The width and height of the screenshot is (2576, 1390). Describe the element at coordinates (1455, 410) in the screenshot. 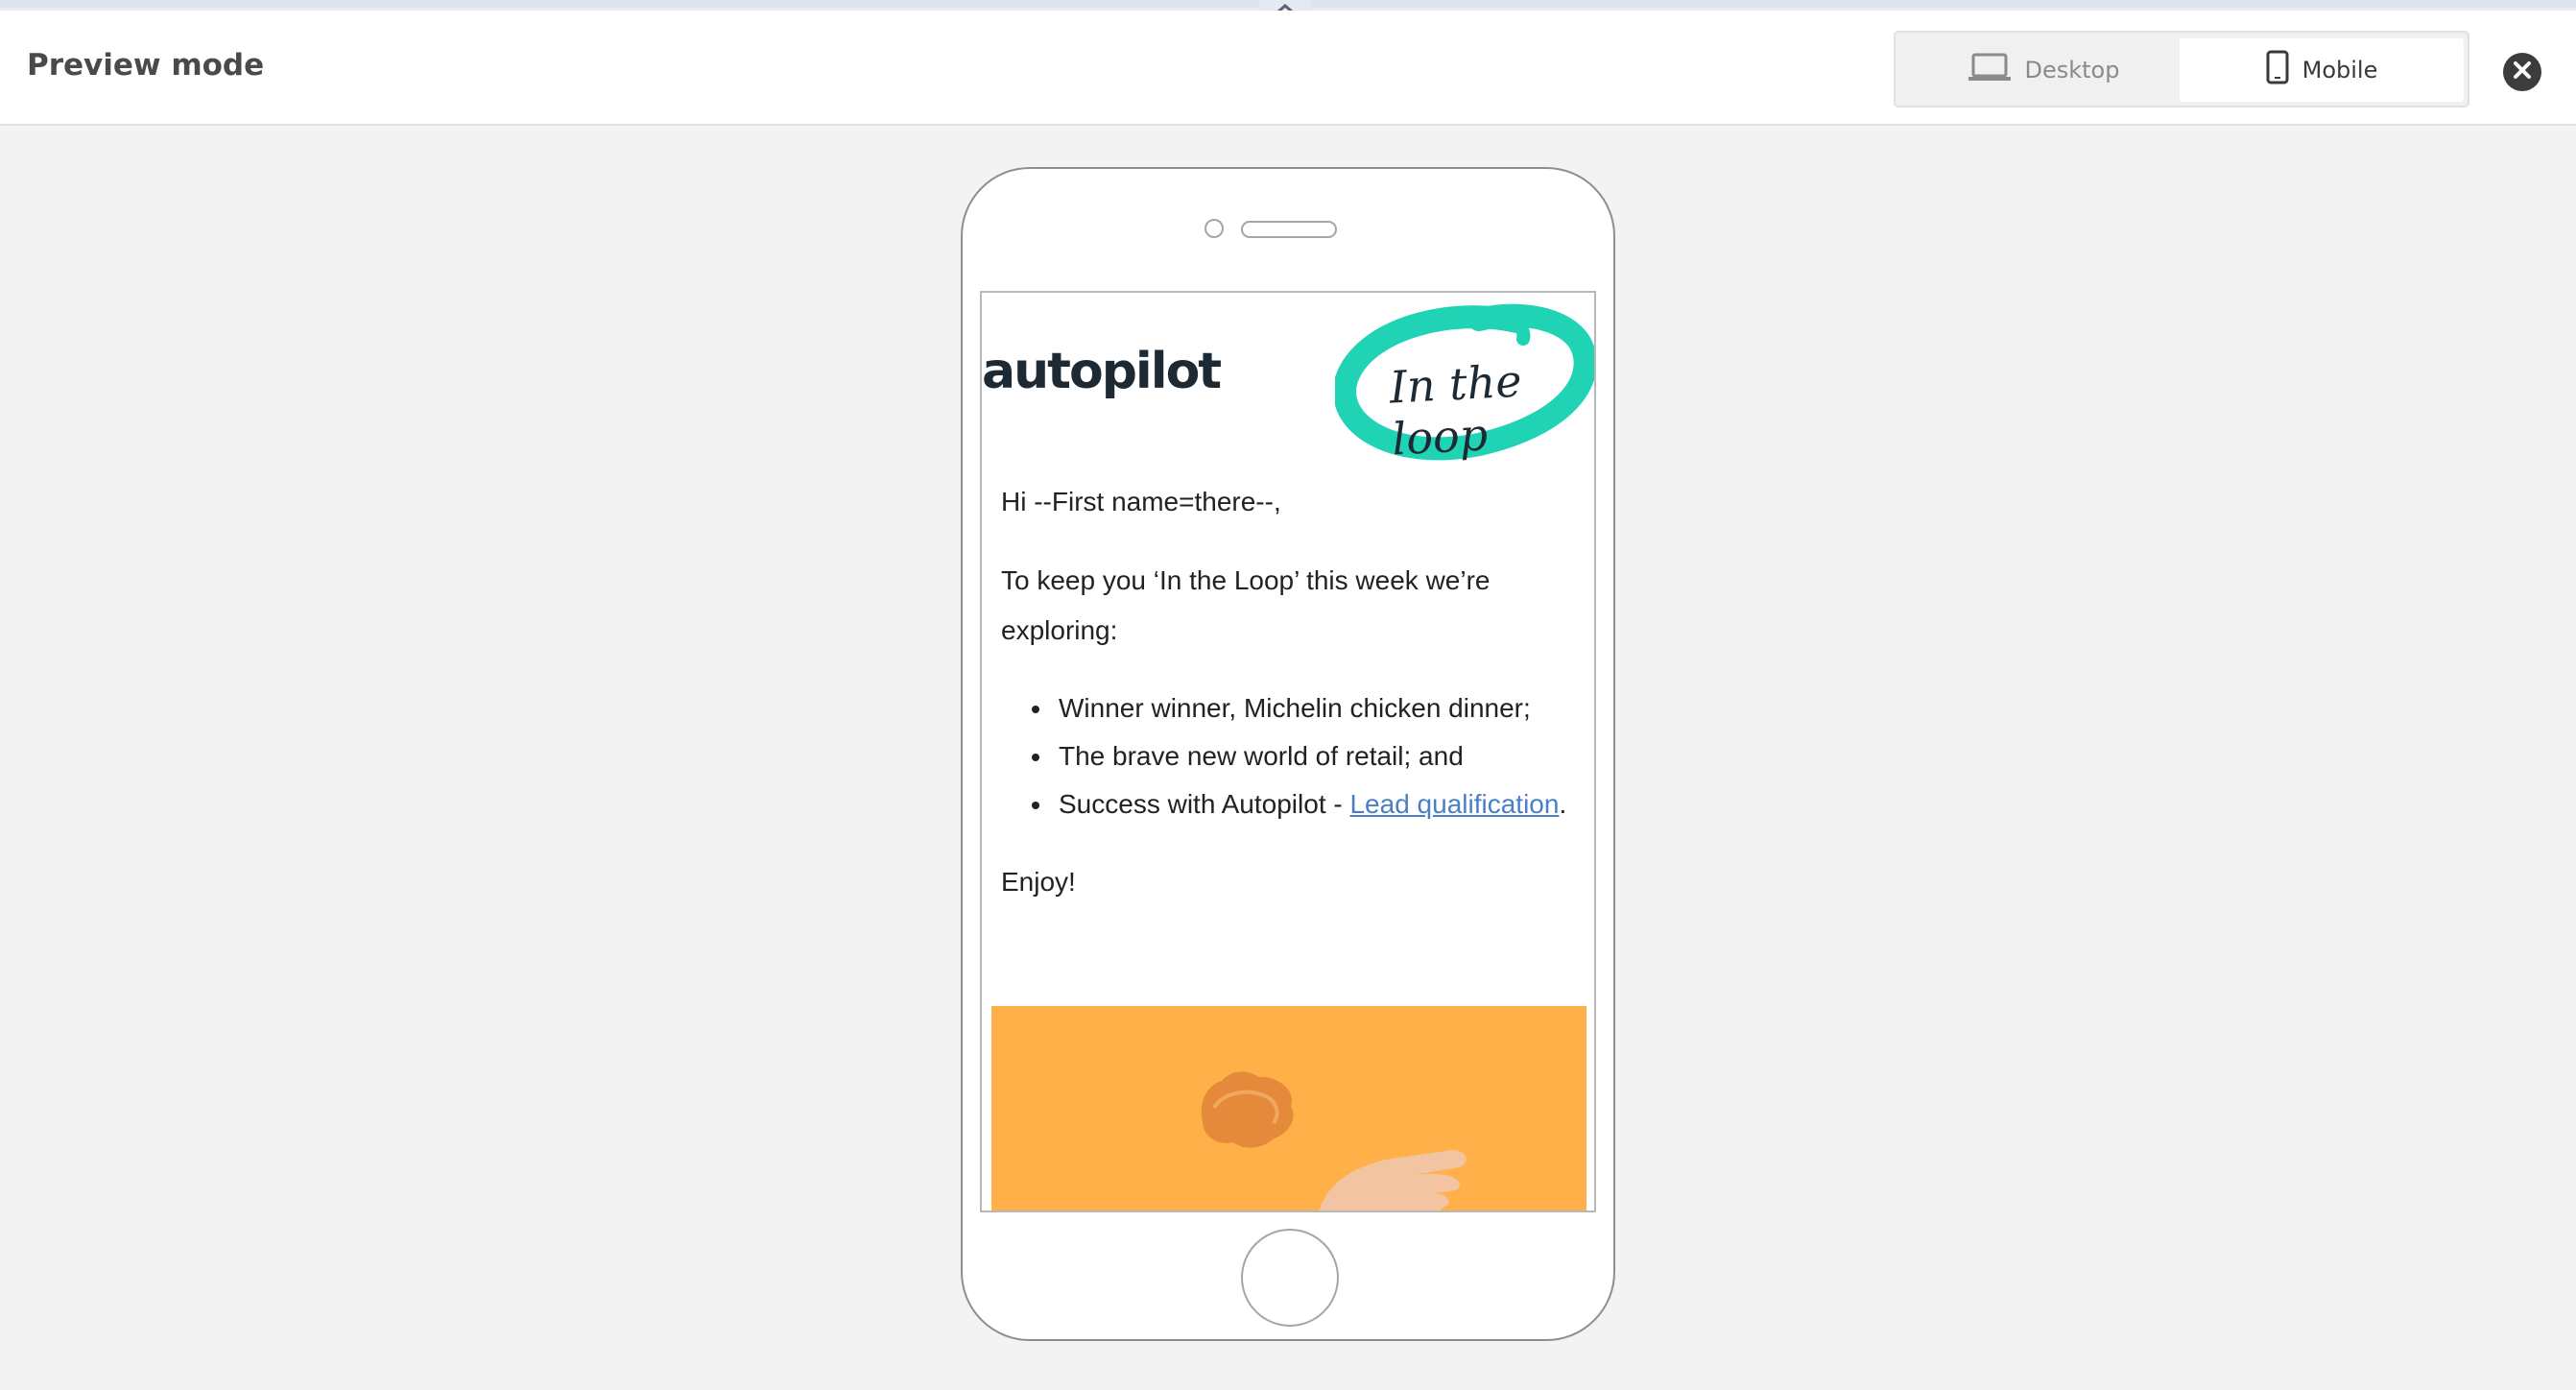

I see `in-the-loop-text: In the loop` at that location.